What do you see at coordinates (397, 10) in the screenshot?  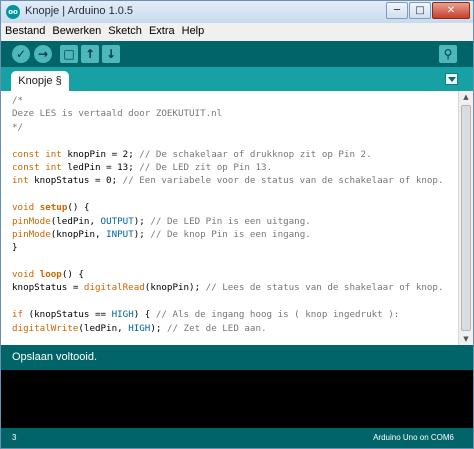 I see `minimize-button: ─` at bounding box center [397, 10].